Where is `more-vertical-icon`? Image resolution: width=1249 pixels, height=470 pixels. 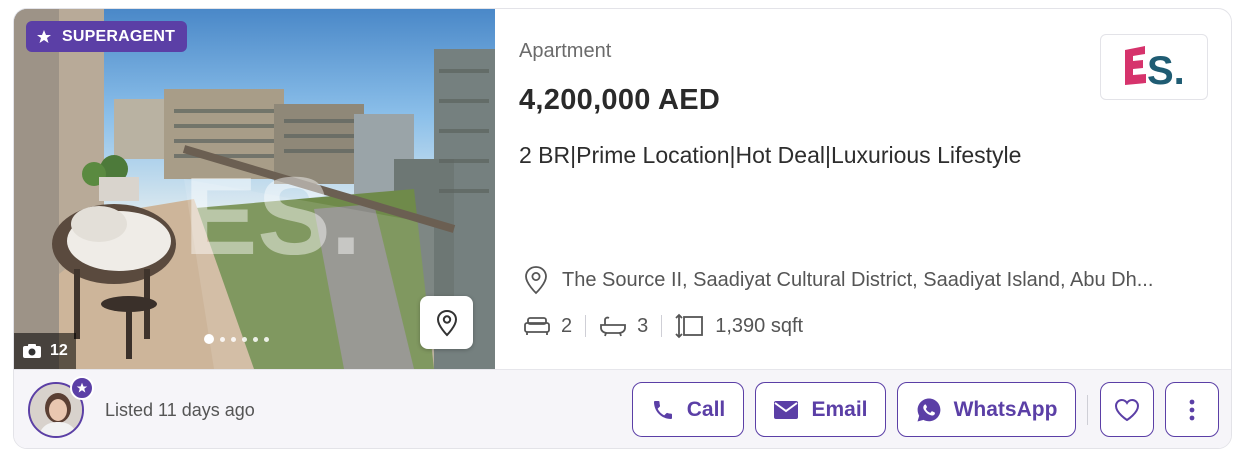 more-vertical-icon is located at coordinates (1192, 409).